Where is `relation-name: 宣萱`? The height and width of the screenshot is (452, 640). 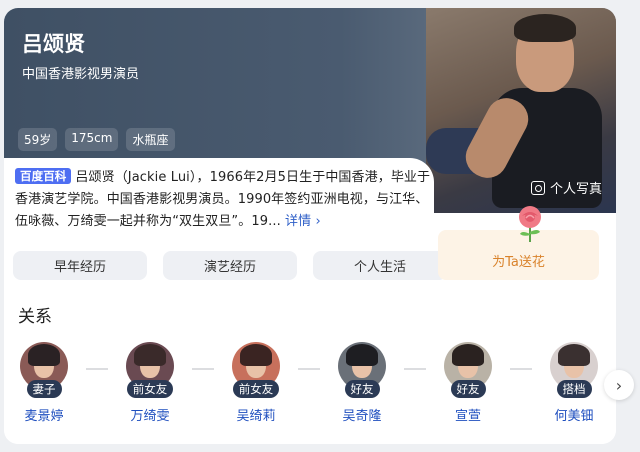
relation-name: 宣萱 is located at coordinates (468, 414).